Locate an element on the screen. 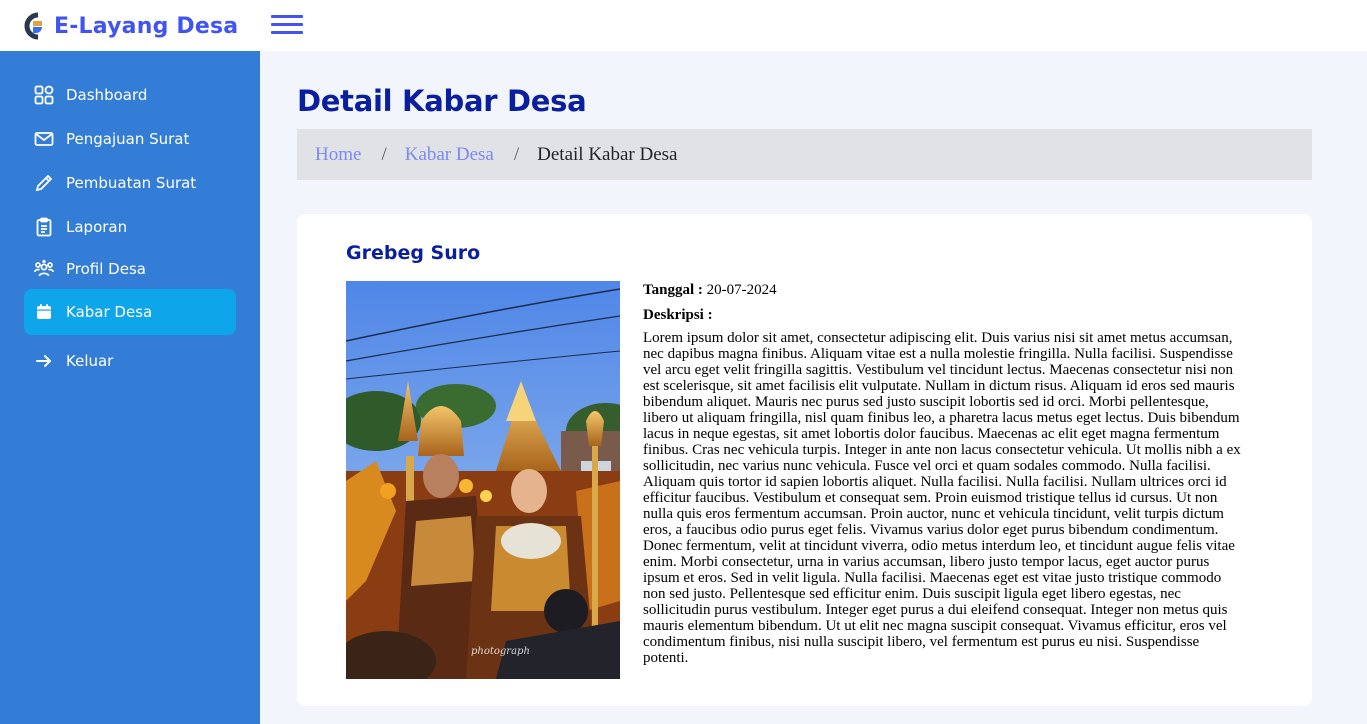  pencil-icon is located at coordinates (44, 183).